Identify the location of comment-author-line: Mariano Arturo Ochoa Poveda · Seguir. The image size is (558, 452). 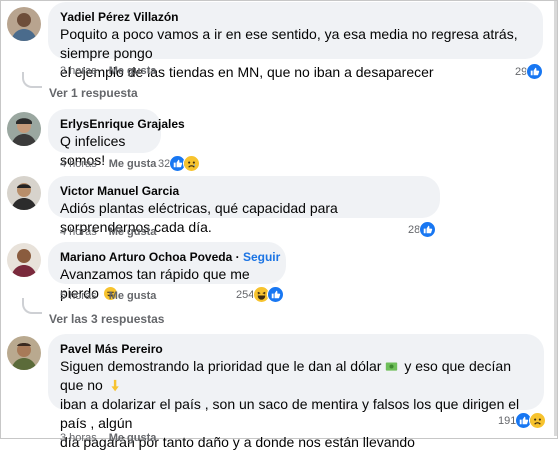
(170, 257).